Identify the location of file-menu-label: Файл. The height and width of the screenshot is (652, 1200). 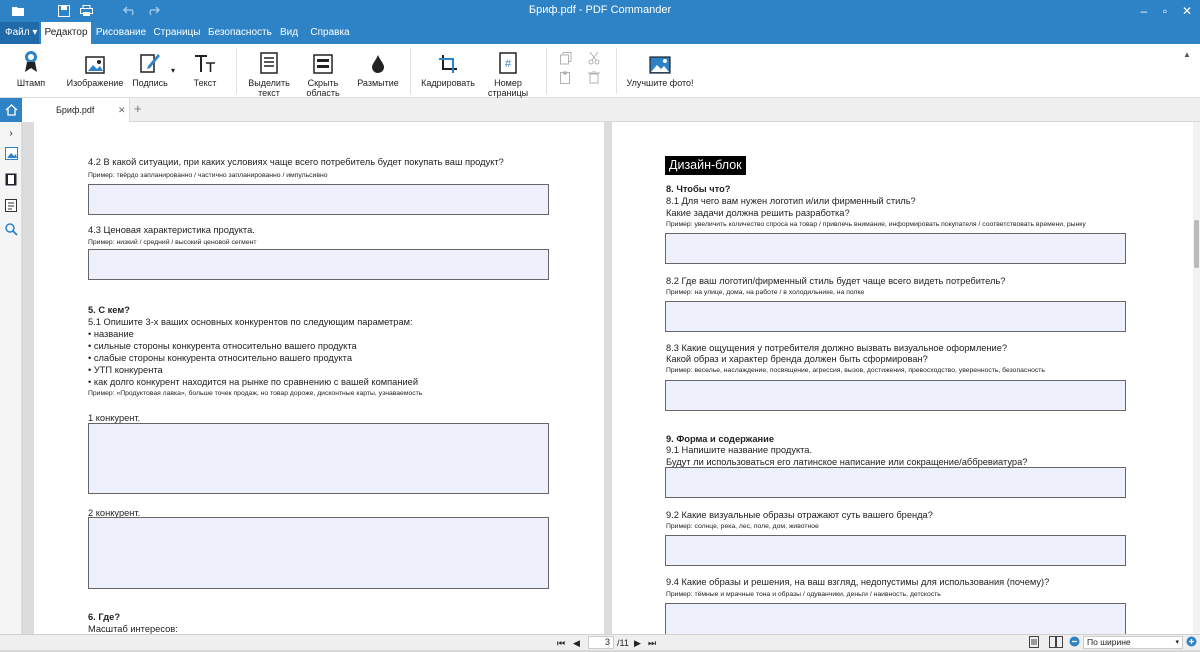
(17, 32).